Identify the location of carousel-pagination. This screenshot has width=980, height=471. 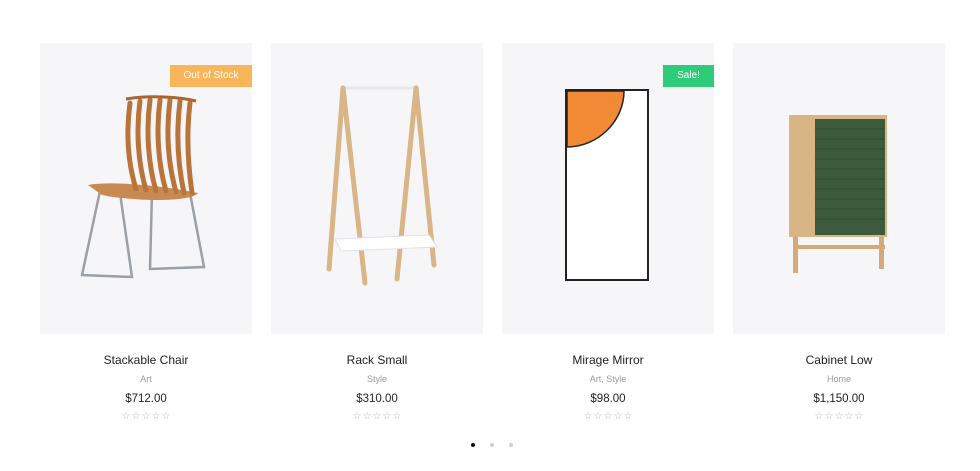
(492, 445).